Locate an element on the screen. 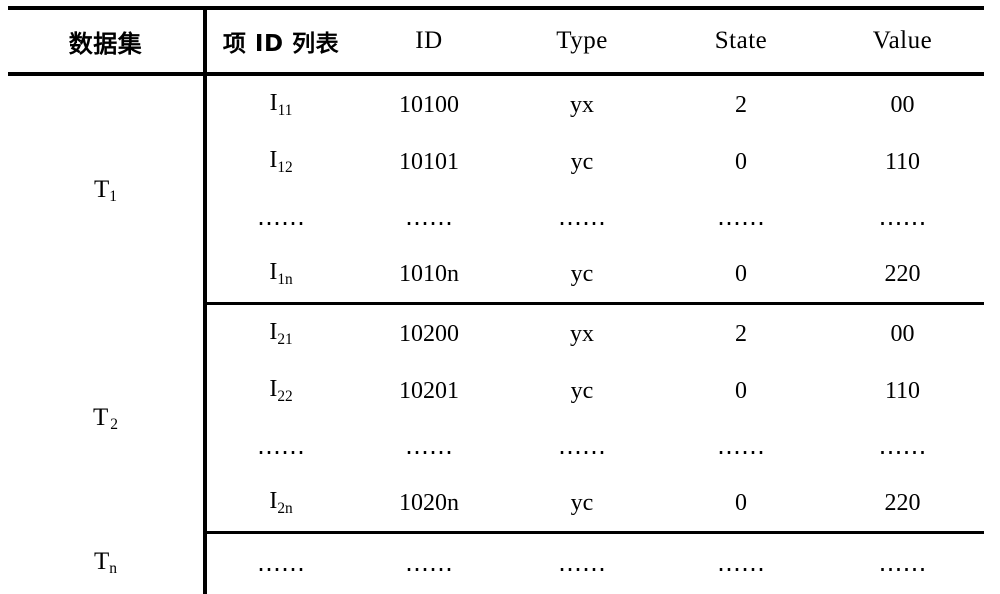  column-header-state: State is located at coordinates (741, 41).